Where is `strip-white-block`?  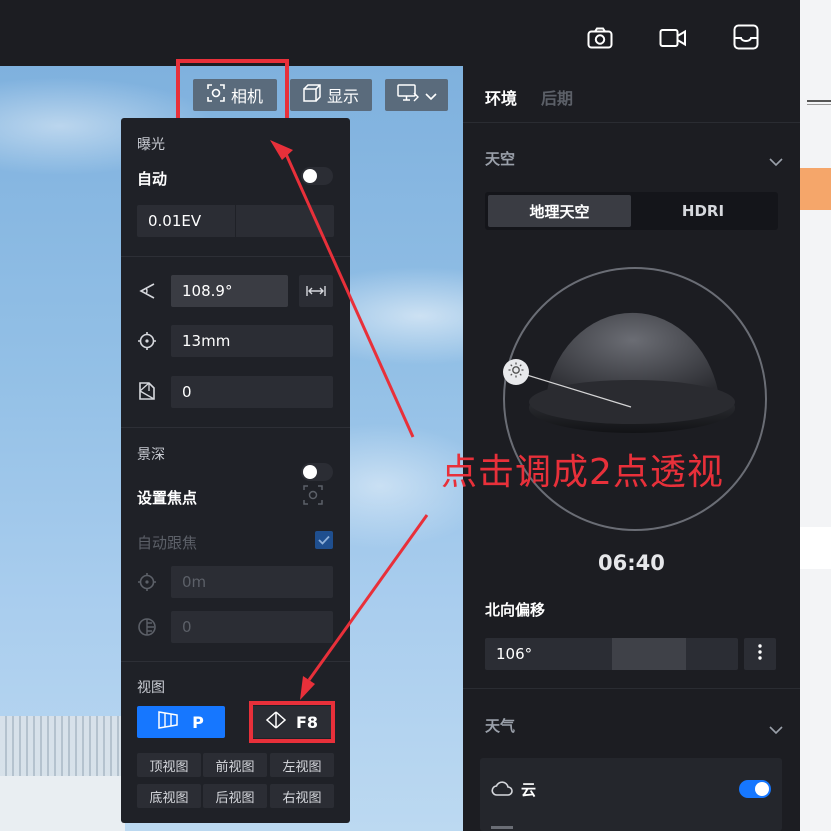
strip-white-block is located at coordinates (815, 548).